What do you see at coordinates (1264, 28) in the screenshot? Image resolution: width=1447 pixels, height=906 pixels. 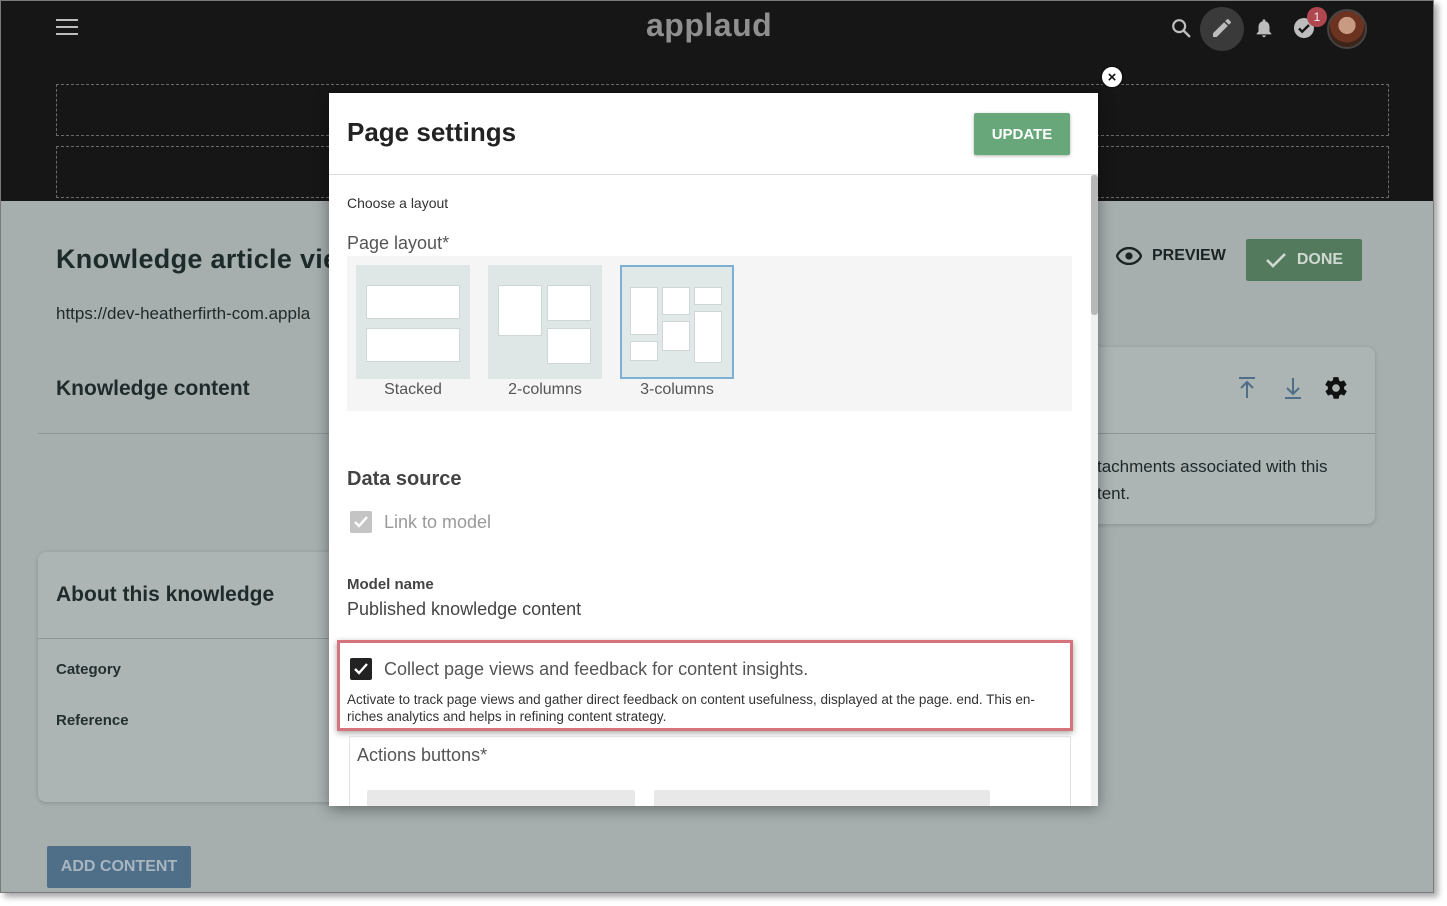 I see `bell-icon` at bounding box center [1264, 28].